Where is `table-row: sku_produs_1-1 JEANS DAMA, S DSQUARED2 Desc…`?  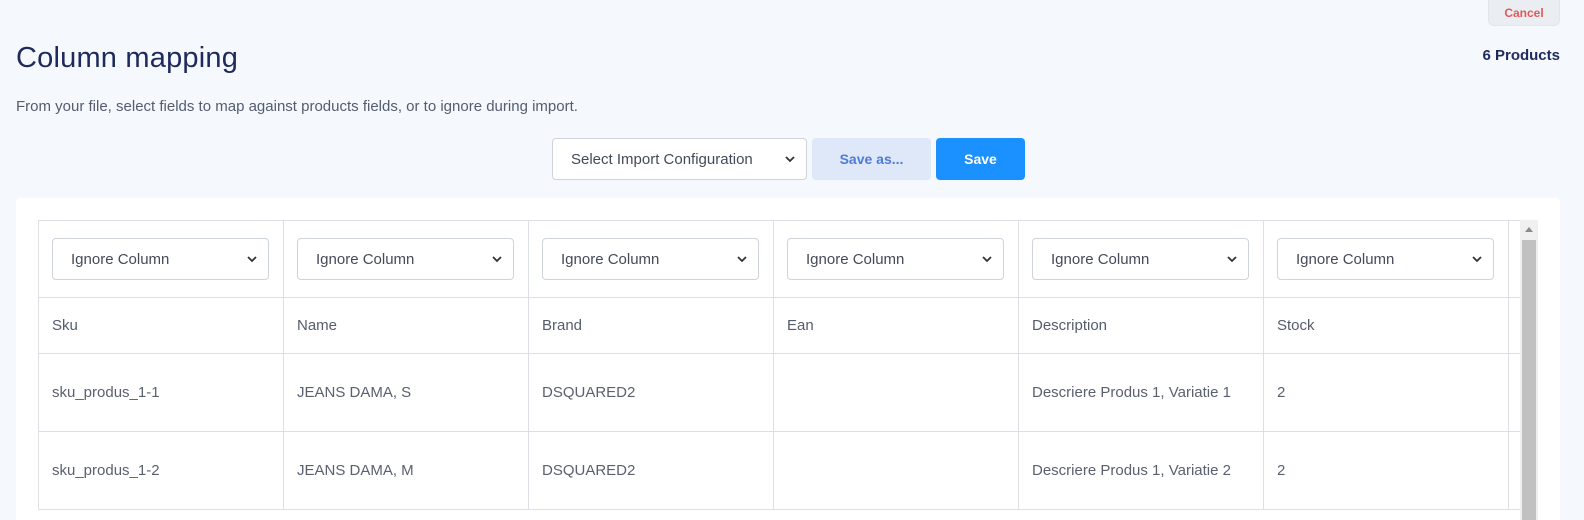
table-row: sku_produs_1-1 JEANS DAMA, S DSQUARED2 Desc… is located at coordinates (788, 392).